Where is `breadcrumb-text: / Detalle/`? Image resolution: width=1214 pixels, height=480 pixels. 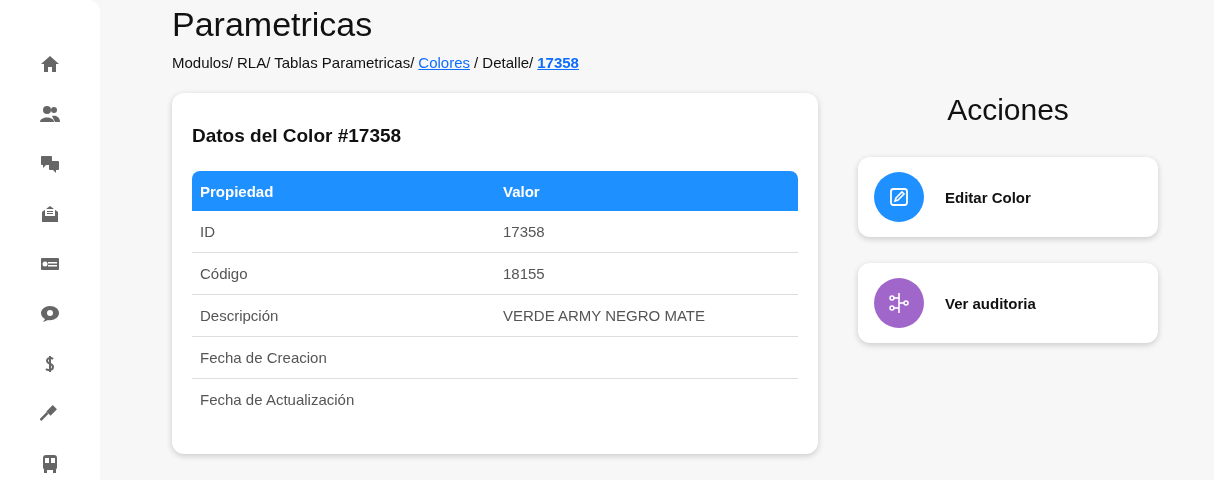
breadcrumb-text: / Detalle/ is located at coordinates (504, 62).